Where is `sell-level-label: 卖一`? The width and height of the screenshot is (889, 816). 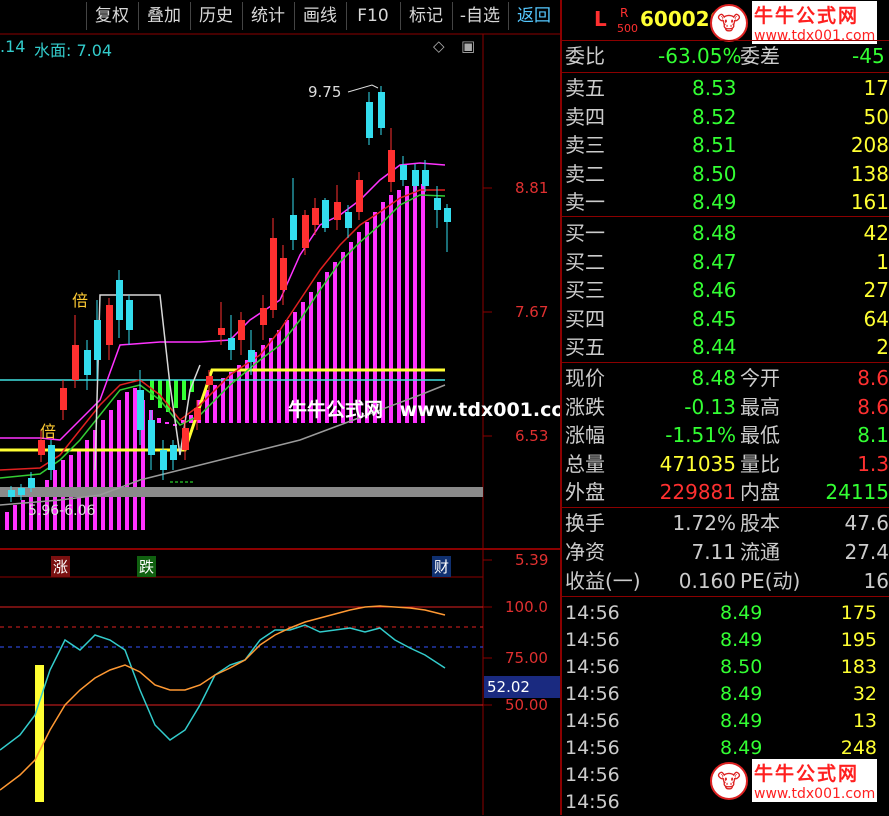
sell-level-label: 卖一 is located at coordinates (585, 202).